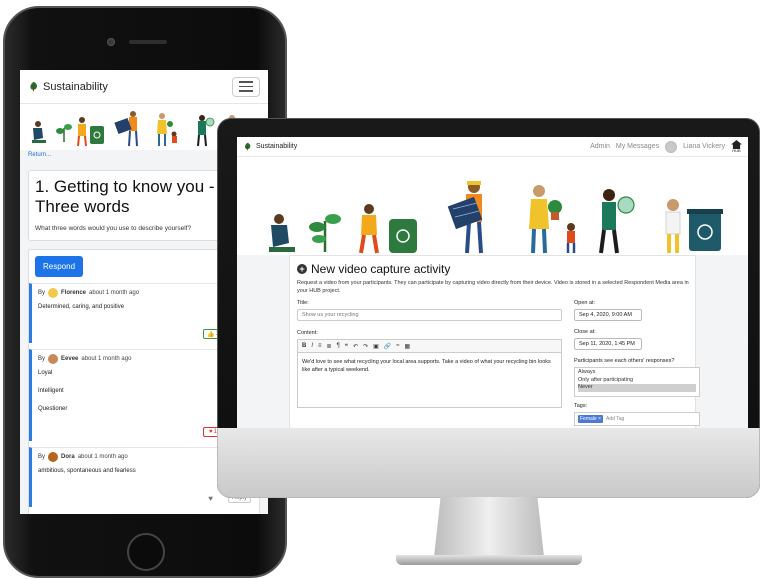  Describe the element at coordinates (125, 196) in the screenshot. I see `question-title: 1. Getting to know you - Three words` at that location.